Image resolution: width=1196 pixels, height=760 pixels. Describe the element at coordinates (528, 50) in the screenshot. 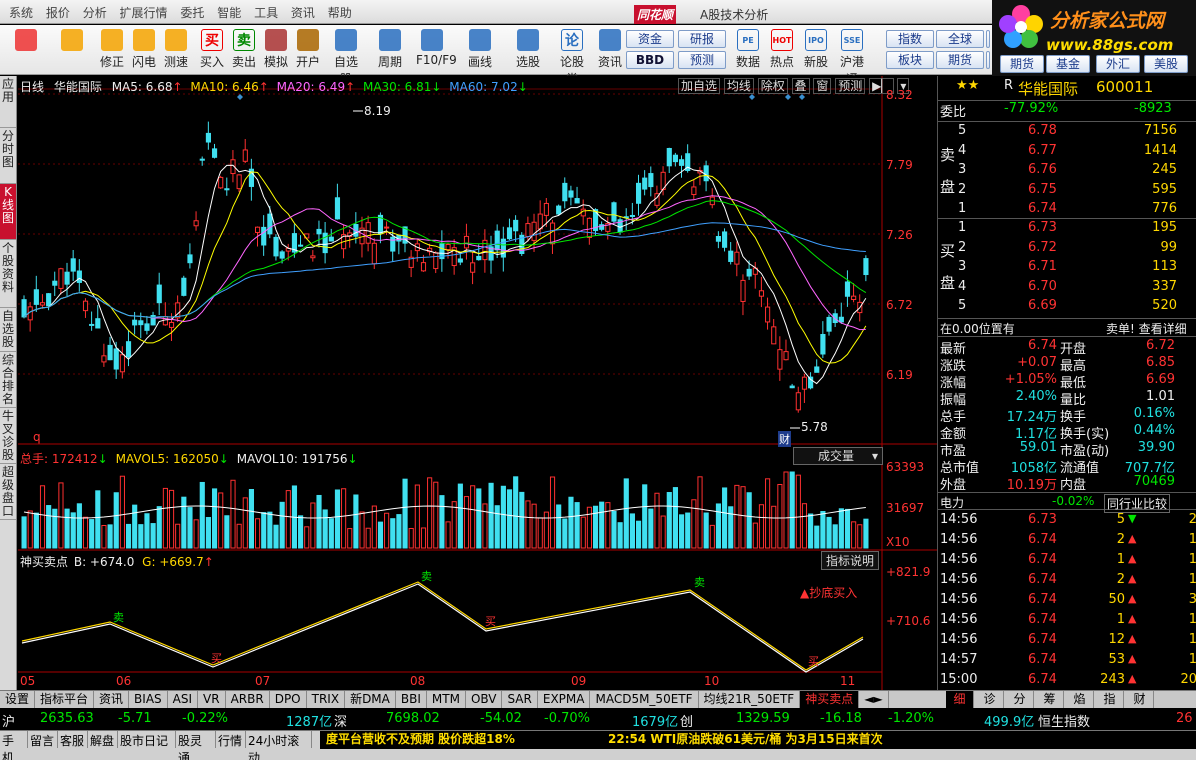

I see `toolbar-button-13: 选股` at that location.